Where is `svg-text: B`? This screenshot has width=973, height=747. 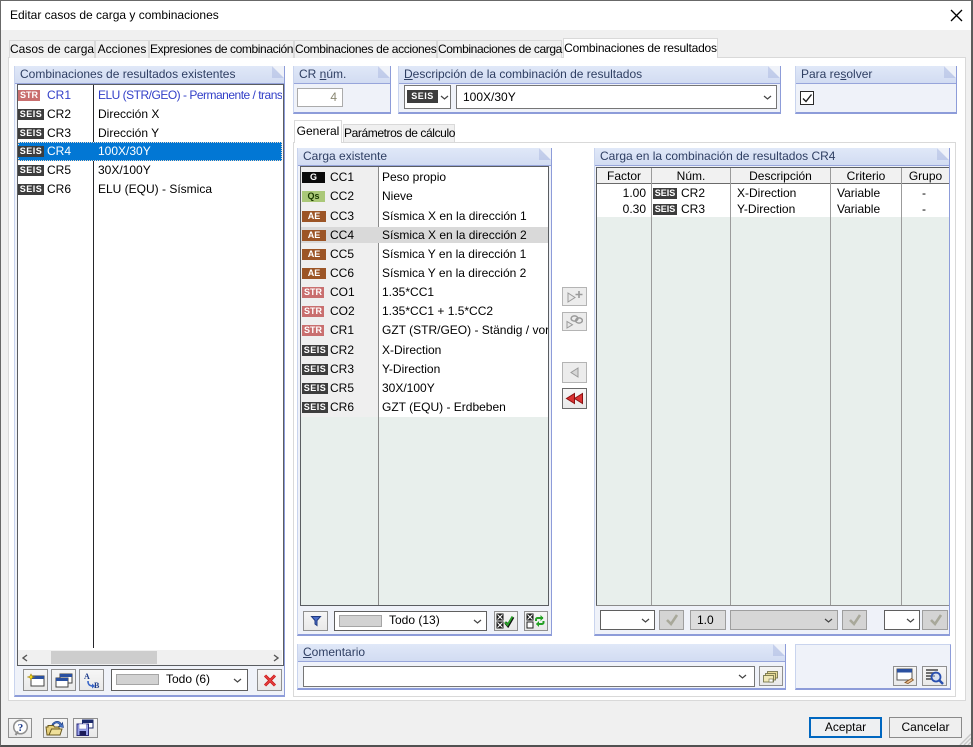
svg-text: B is located at coordinates (97, 685).